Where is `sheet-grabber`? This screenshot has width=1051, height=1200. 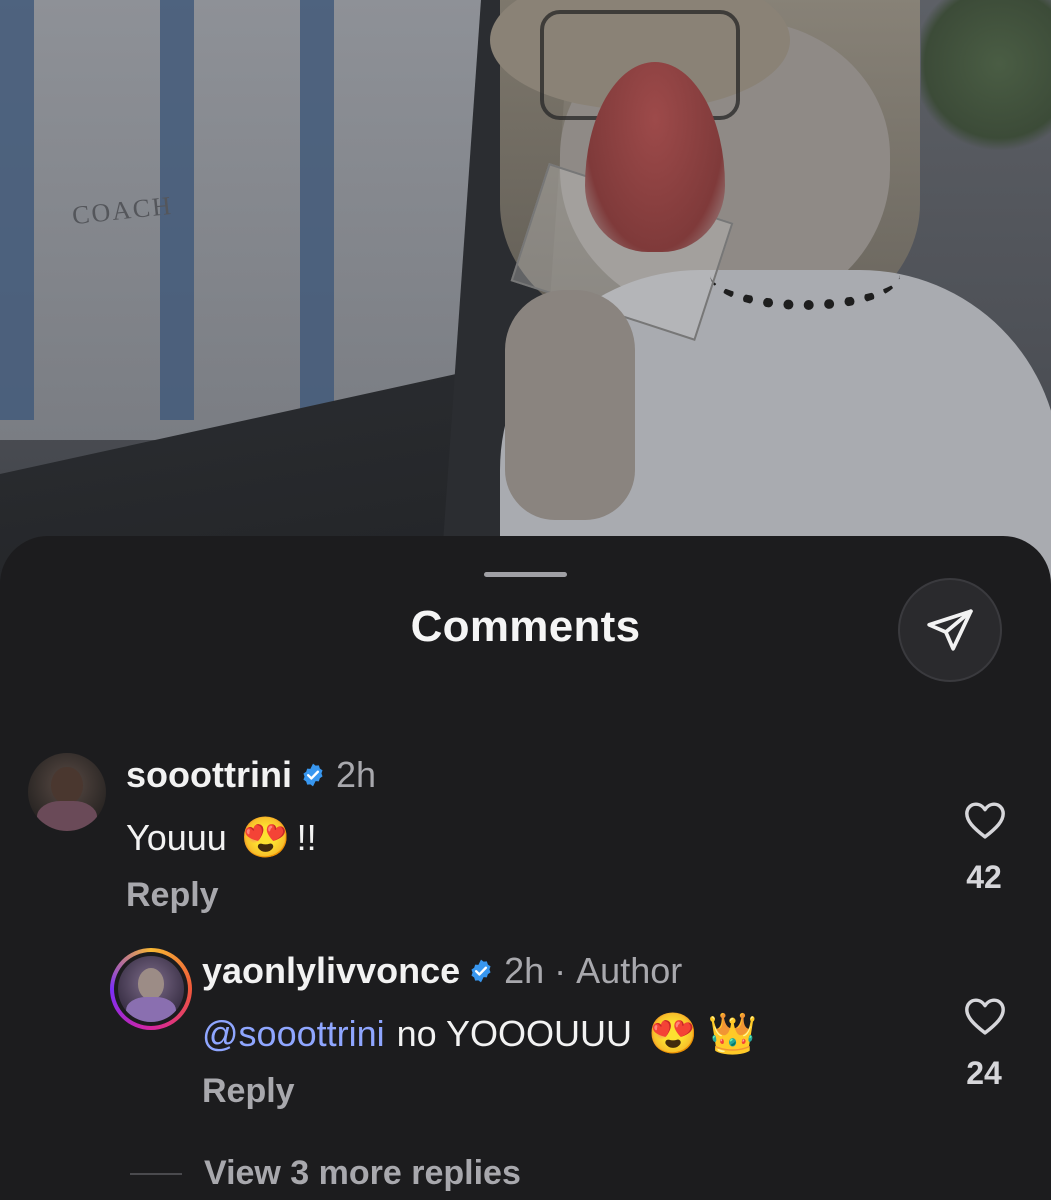
sheet-grabber is located at coordinates (525, 574).